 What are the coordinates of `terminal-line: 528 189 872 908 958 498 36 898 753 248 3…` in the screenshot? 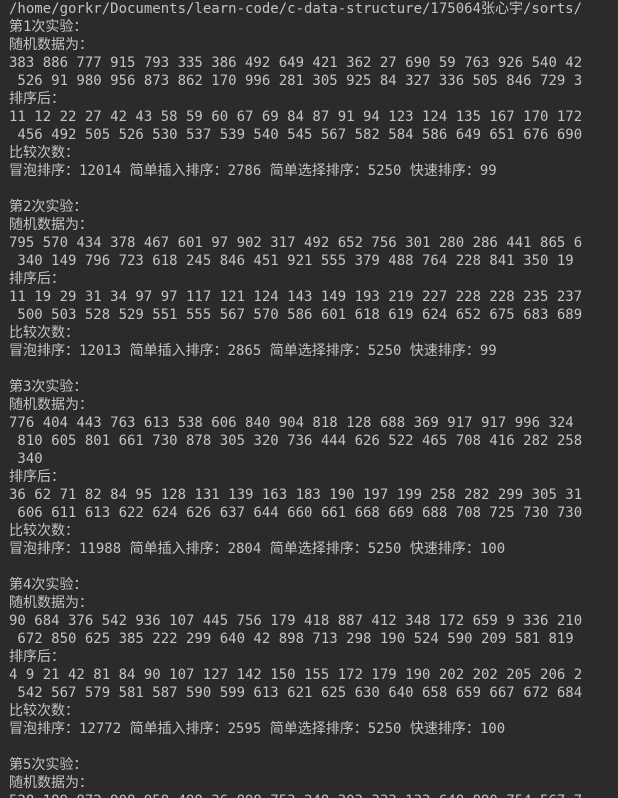 It's located at (313, 795).